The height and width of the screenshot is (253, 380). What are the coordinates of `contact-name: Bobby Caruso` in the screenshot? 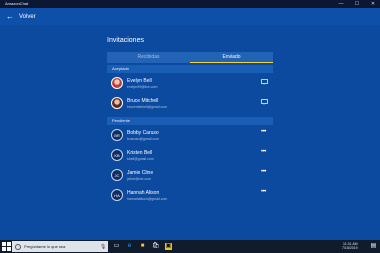 It's located at (143, 133).